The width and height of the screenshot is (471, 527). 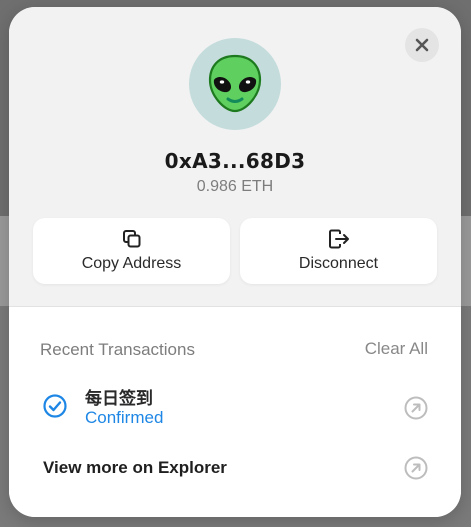 What do you see at coordinates (235, 470) in the screenshot?
I see `view-on-explorer-link: View more on Explorer` at bounding box center [235, 470].